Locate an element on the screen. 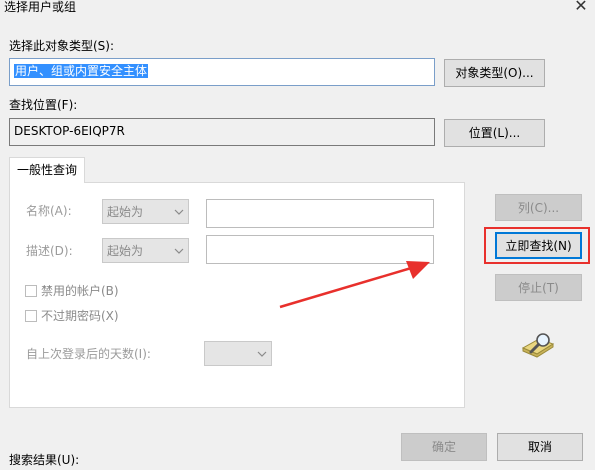 The width and height of the screenshot is (595, 470). object-type-value: 用户、组或内置安全主体 is located at coordinates (81, 71).